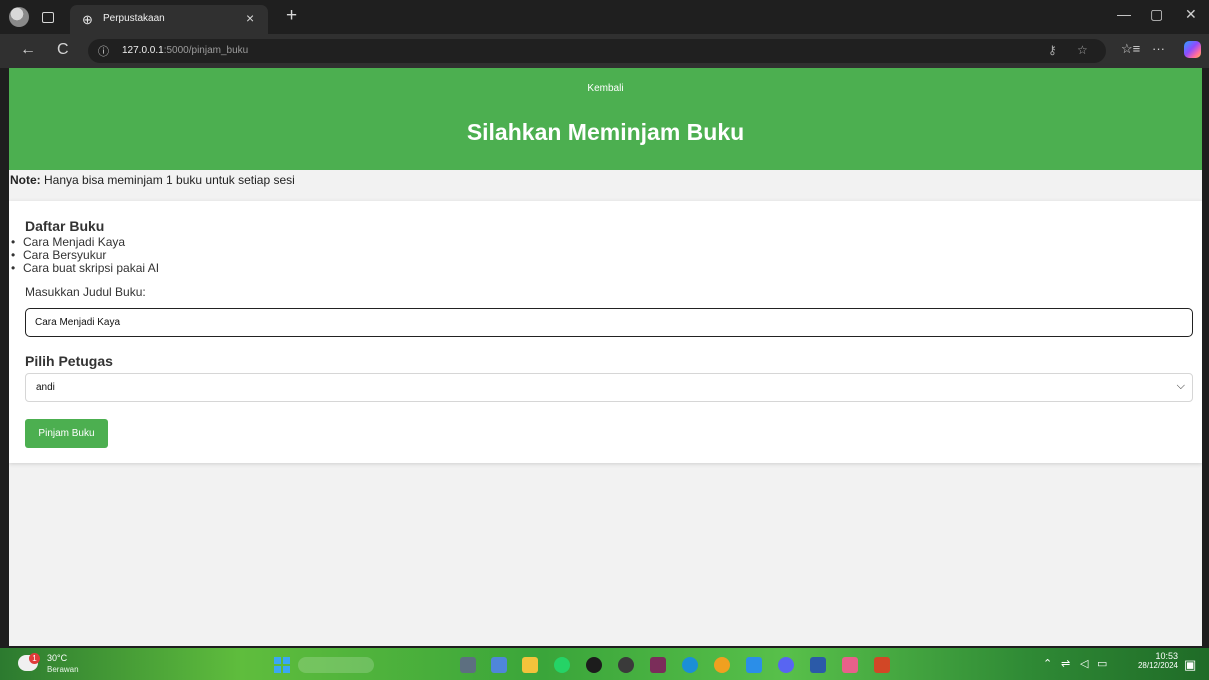 Image resolution: width=1209 pixels, height=680 pixels. I want to click on staff-selected-value: andi, so click(45, 387).